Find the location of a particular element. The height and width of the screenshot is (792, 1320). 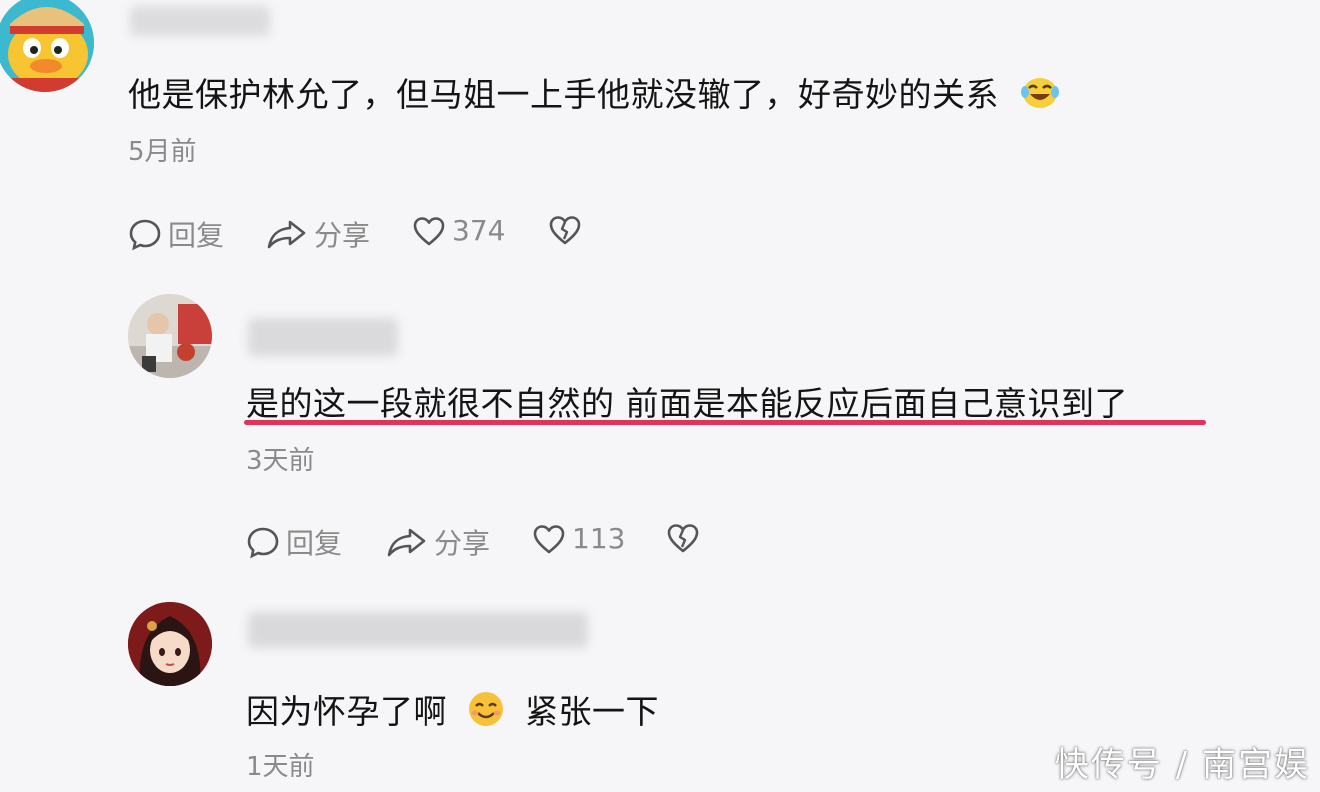

like-button: 113 is located at coordinates (578, 538).